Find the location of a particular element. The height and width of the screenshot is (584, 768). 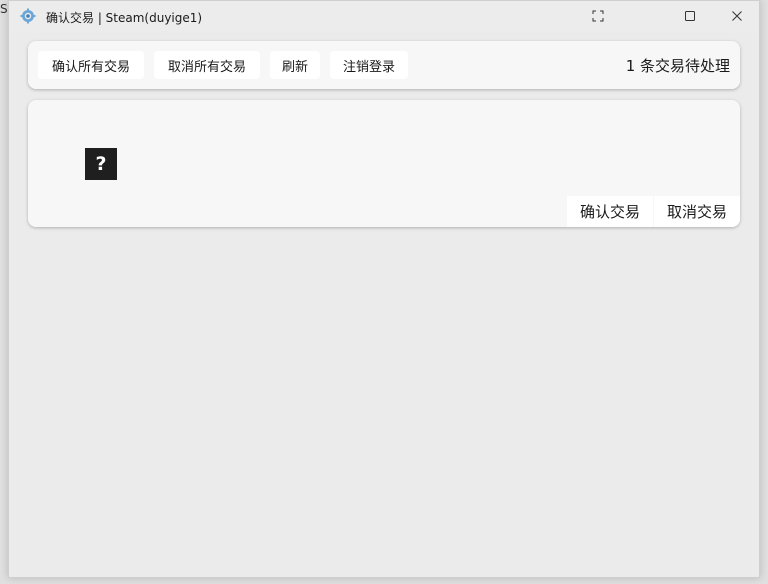

title-bar: 确认交易 | Steam(duyige1) is located at coordinates (384, 16).